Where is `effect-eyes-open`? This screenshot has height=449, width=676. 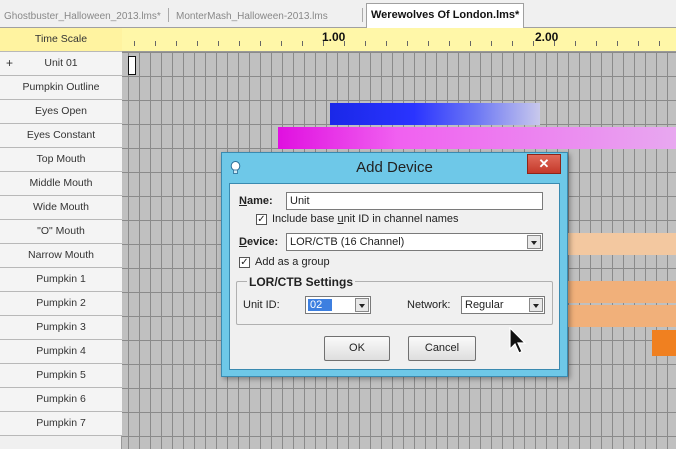
effect-eyes-open is located at coordinates (435, 114).